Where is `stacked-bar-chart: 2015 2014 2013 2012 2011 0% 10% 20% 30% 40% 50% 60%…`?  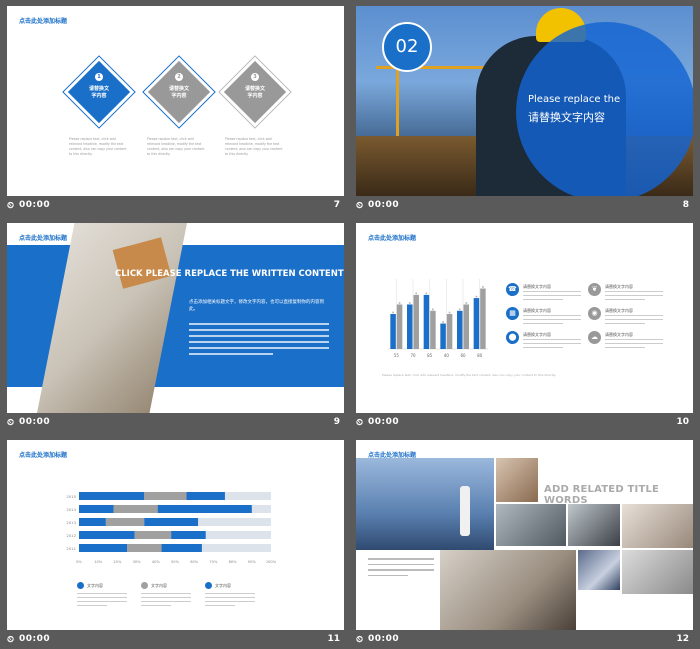
stacked-bar-chart: 2015 2014 2013 2012 2011 0% 10% 20% 30% 40% 50% 60%… is located at coordinates (171, 528).